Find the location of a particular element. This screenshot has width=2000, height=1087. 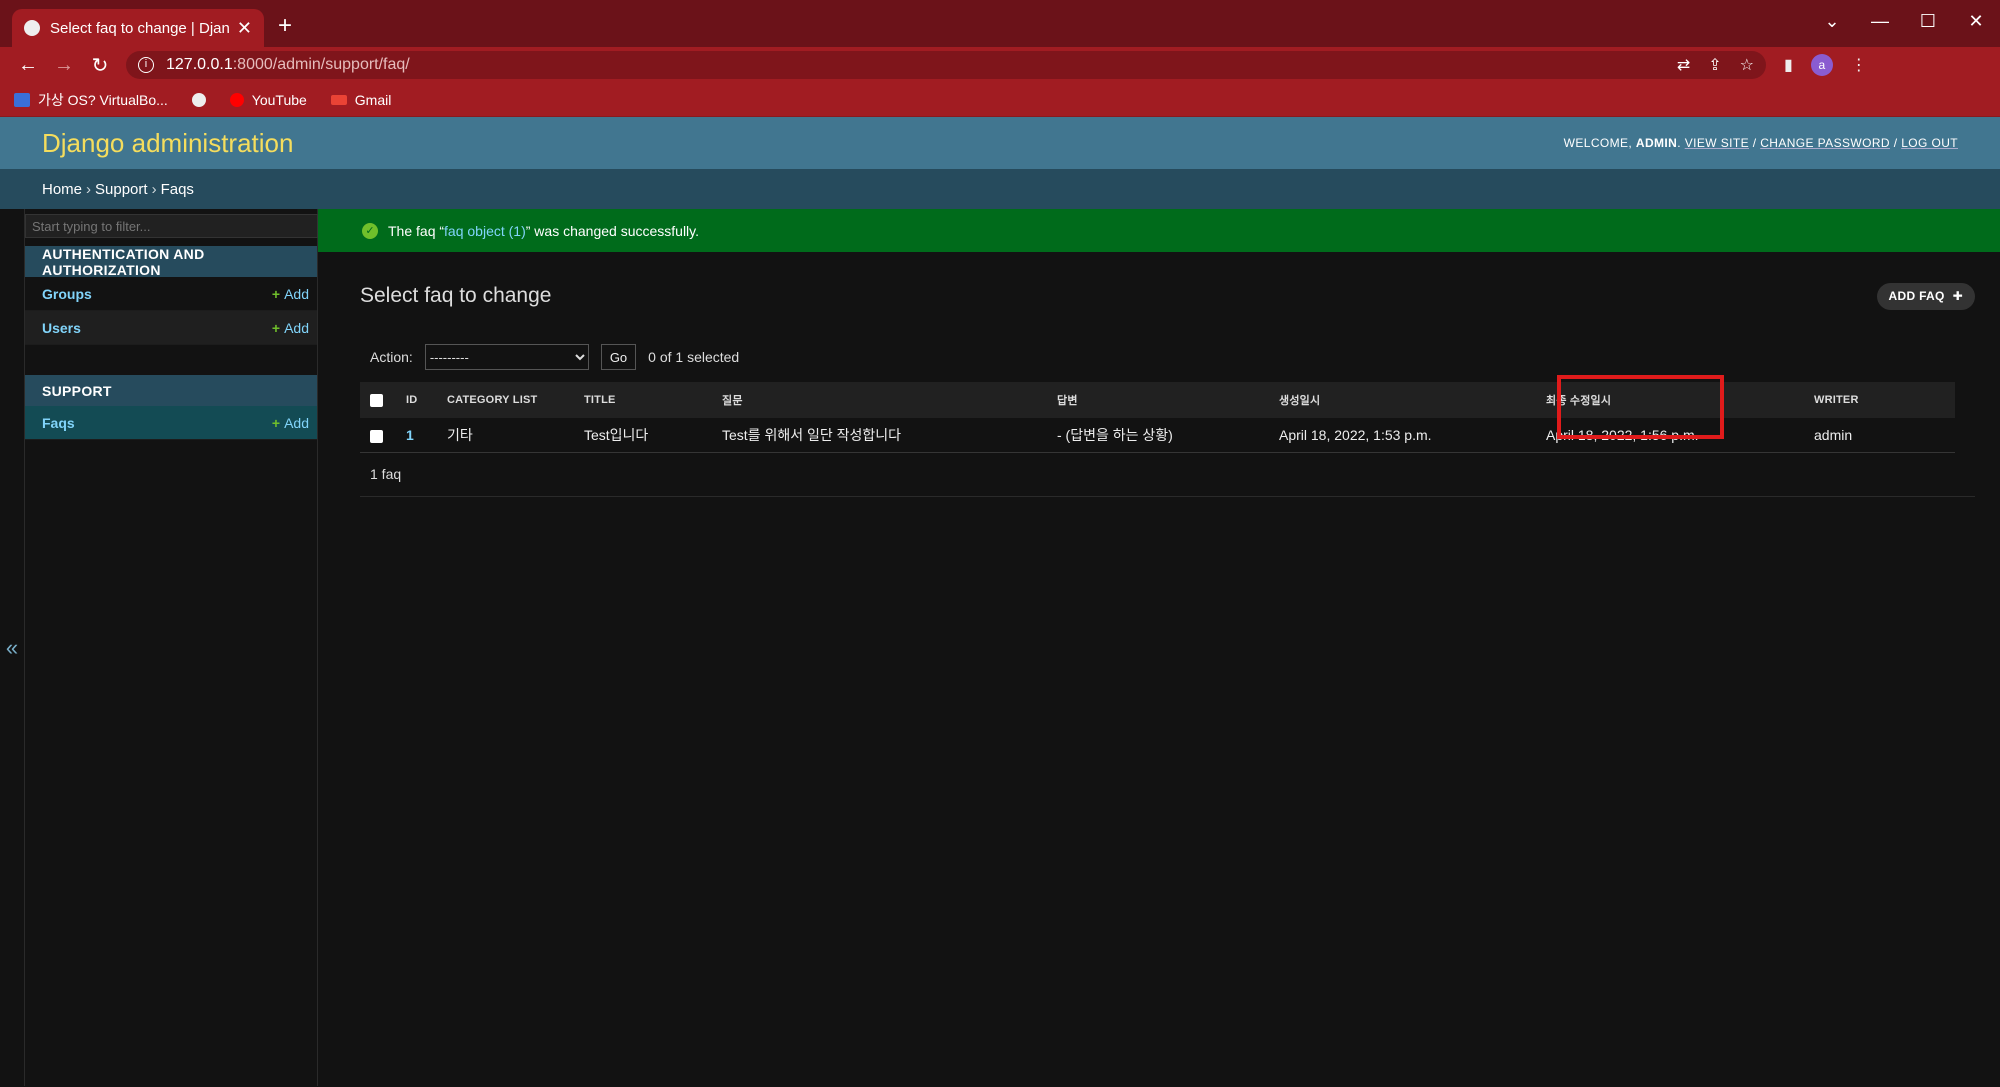

col-modified: 최종 수정일시 is located at coordinates (1670, 400).